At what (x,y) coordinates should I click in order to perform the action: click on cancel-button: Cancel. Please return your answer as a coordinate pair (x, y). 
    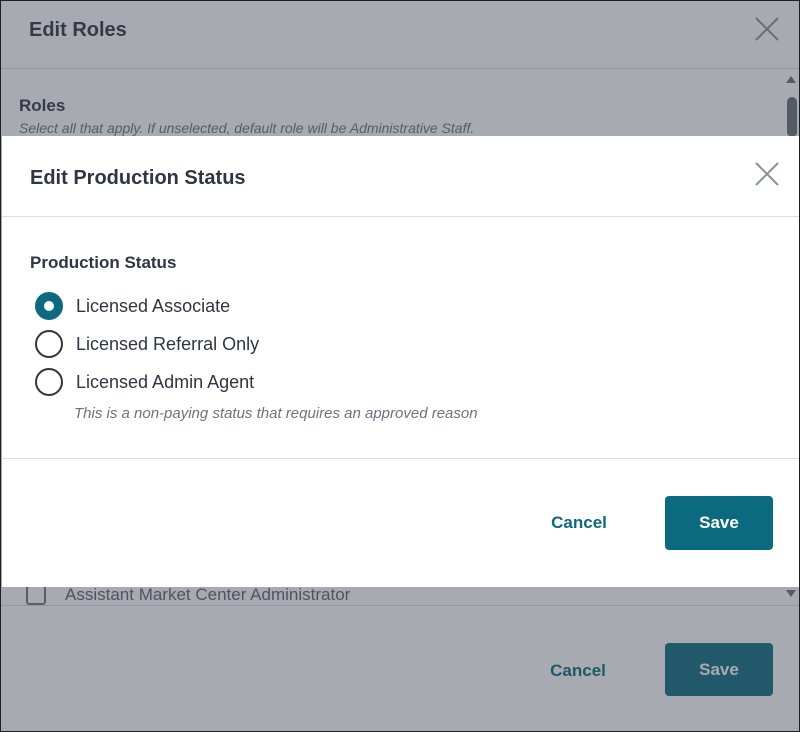
    Looking at the image, I should click on (579, 523).